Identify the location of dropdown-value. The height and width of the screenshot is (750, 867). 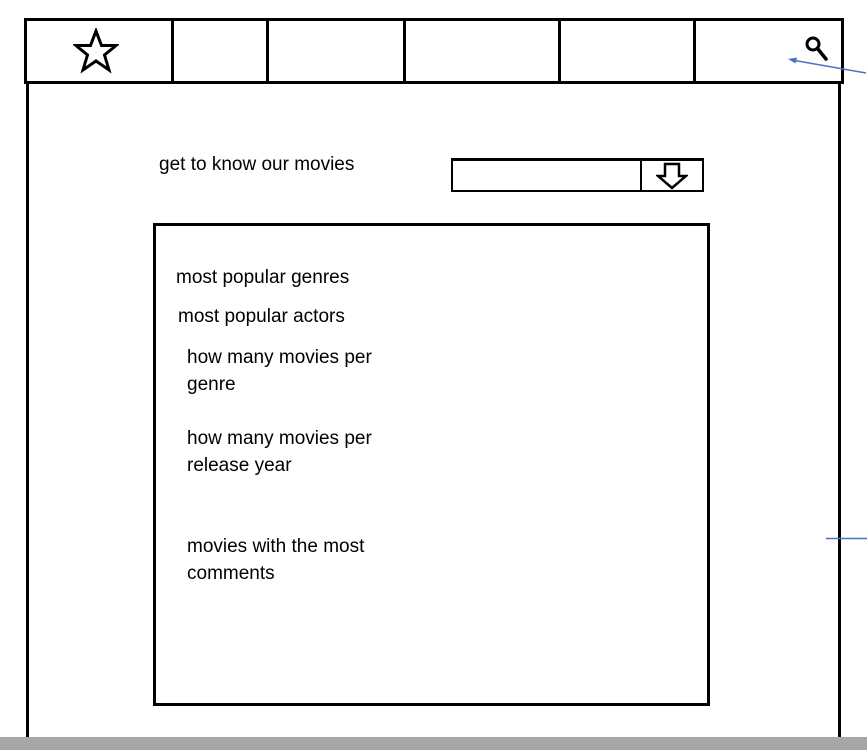
(546, 175).